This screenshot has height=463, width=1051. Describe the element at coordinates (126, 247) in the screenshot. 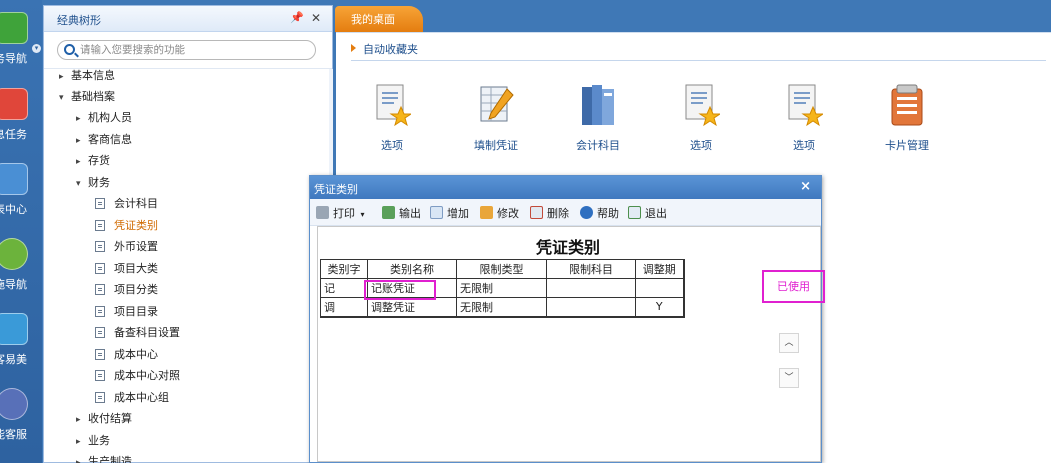

I see `tree-leaf: 外币设置` at that location.